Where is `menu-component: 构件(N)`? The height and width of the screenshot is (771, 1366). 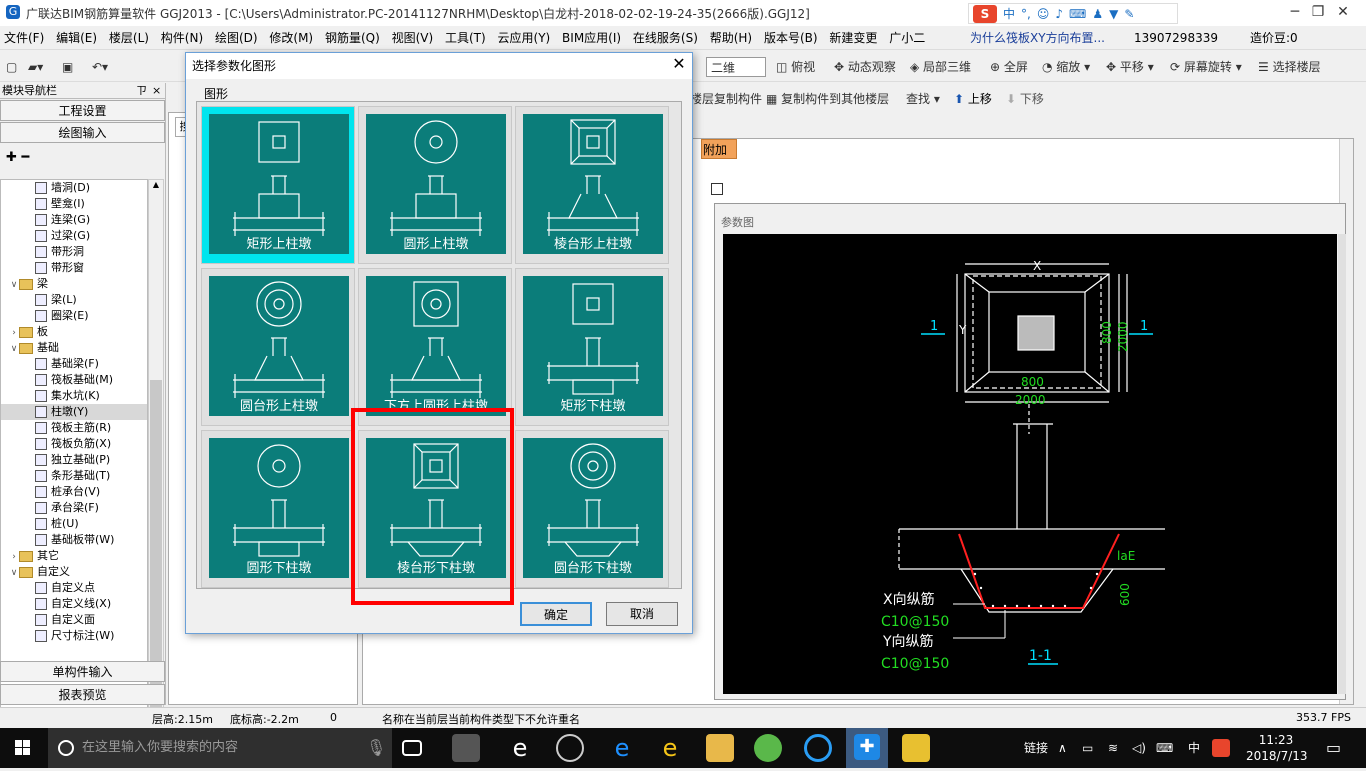
menu-component: 构件(N) is located at coordinates (182, 38).